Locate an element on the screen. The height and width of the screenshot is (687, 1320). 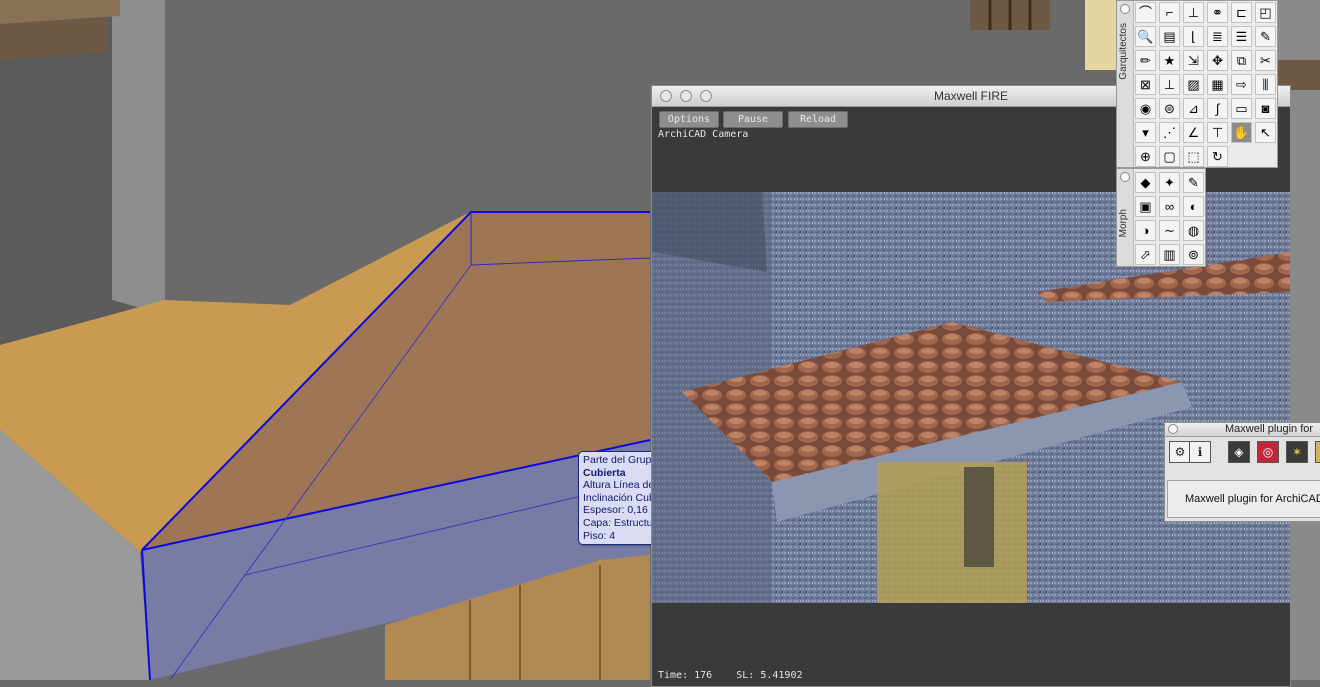
dimension-tool-icon: ⊥ is located at coordinates (1193, 12).